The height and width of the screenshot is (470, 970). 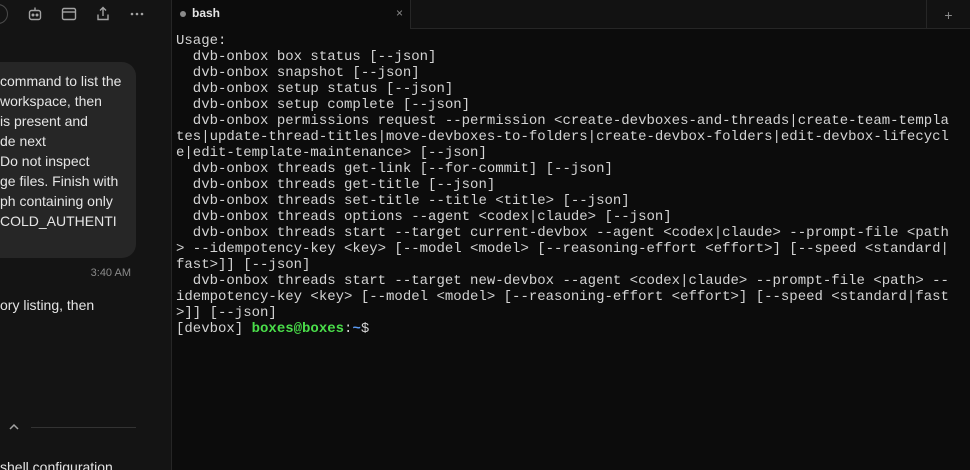 What do you see at coordinates (58, 221) in the screenshot?
I see `user-message-line: COLD_AUTHENTI` at bounding box center [58, 221].